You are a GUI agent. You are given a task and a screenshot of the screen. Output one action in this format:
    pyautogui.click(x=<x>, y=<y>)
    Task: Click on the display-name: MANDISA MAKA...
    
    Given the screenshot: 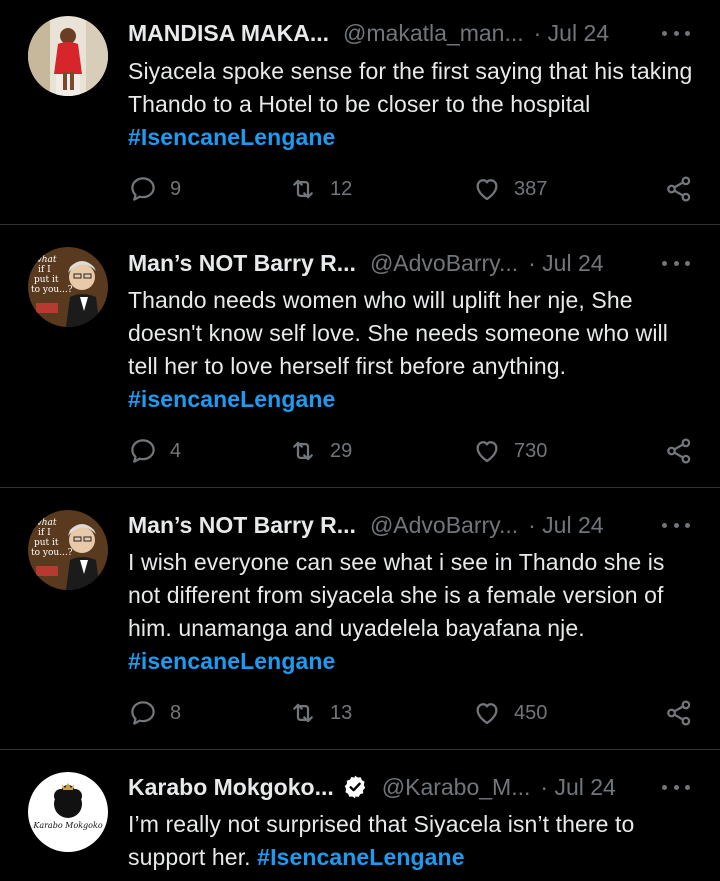 What is the action you would take?
    pyautogui.click(x=228, y=33)
    